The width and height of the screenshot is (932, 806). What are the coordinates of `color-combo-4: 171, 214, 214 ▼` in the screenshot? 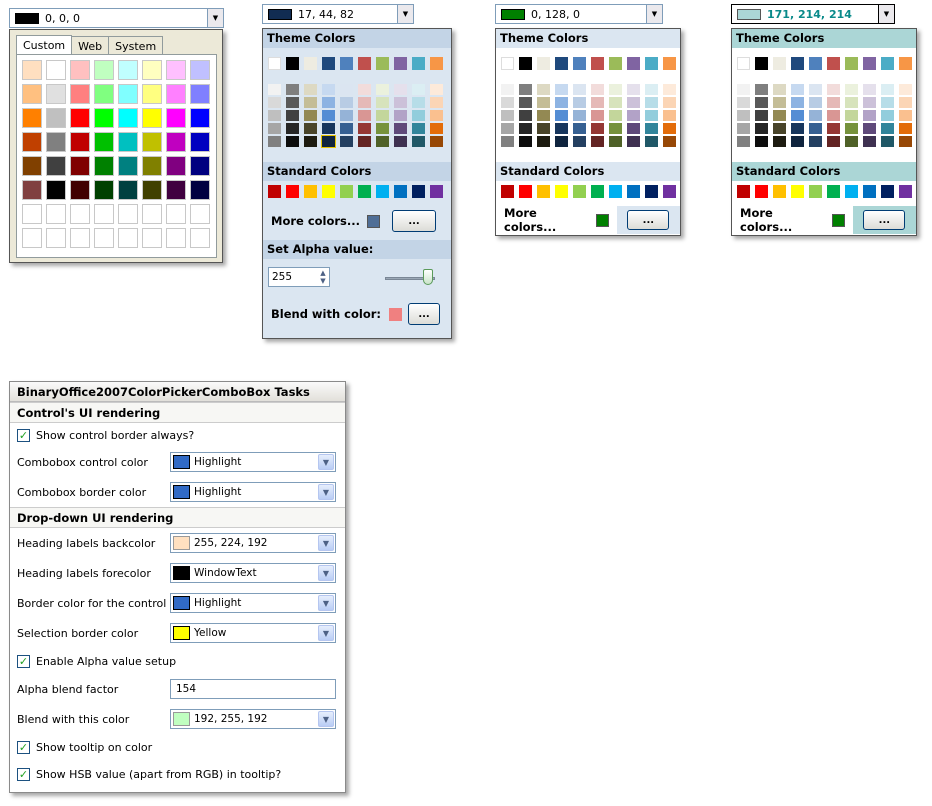 It's located at (813, 14).